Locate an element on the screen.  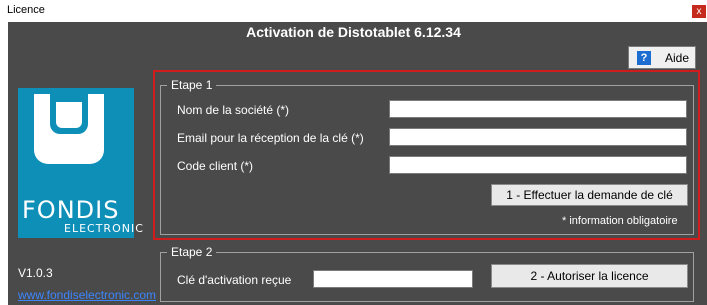
activation-key-label: Clé d'activation reçue is located at coordinates (234, 280).